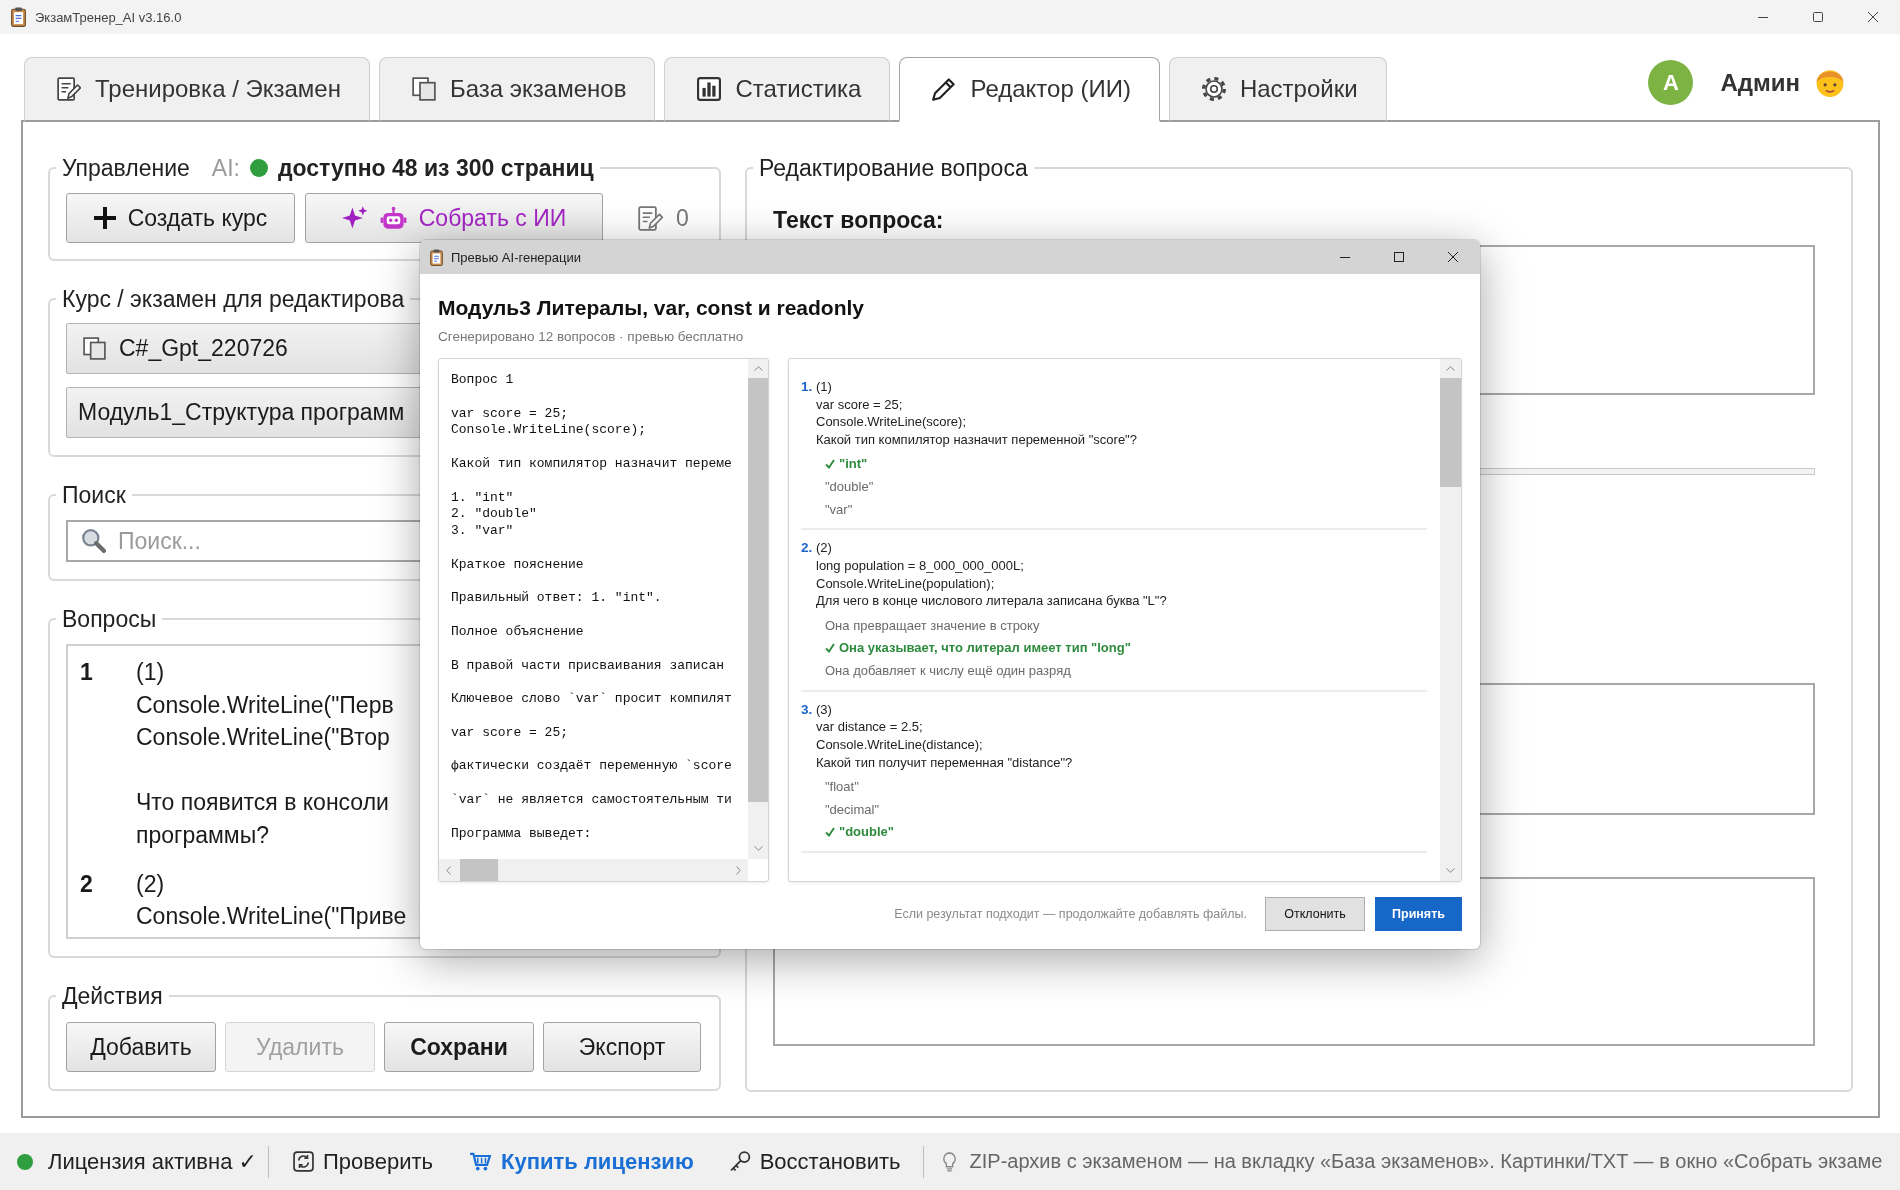 The image size is (1900, 1190). Describe the element at coordinates (932, 625) in the screenshot. I see `answer-option: Она превращает значение в строку` at that location.